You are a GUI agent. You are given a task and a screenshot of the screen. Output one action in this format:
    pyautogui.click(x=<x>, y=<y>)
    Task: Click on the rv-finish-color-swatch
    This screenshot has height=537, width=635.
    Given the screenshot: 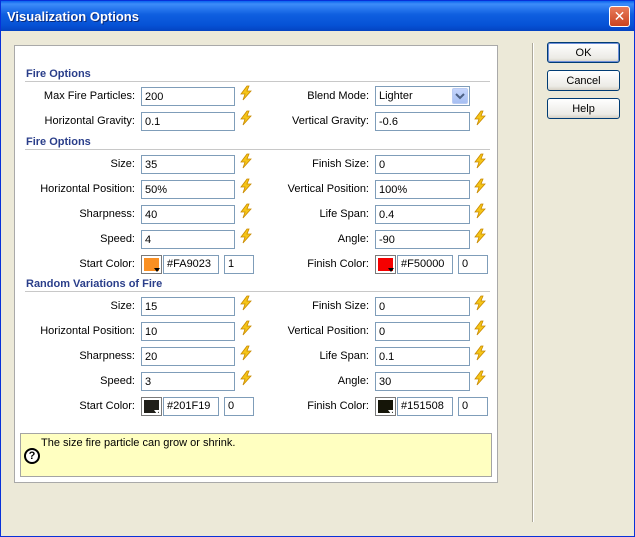 What is the action you would take?
    pyautogui.click(x=385, y=406)
    